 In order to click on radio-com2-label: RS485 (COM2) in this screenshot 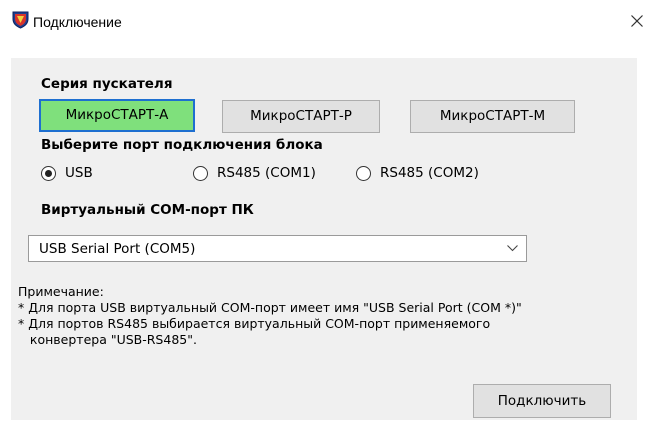, I will do `click(429, 173)`.